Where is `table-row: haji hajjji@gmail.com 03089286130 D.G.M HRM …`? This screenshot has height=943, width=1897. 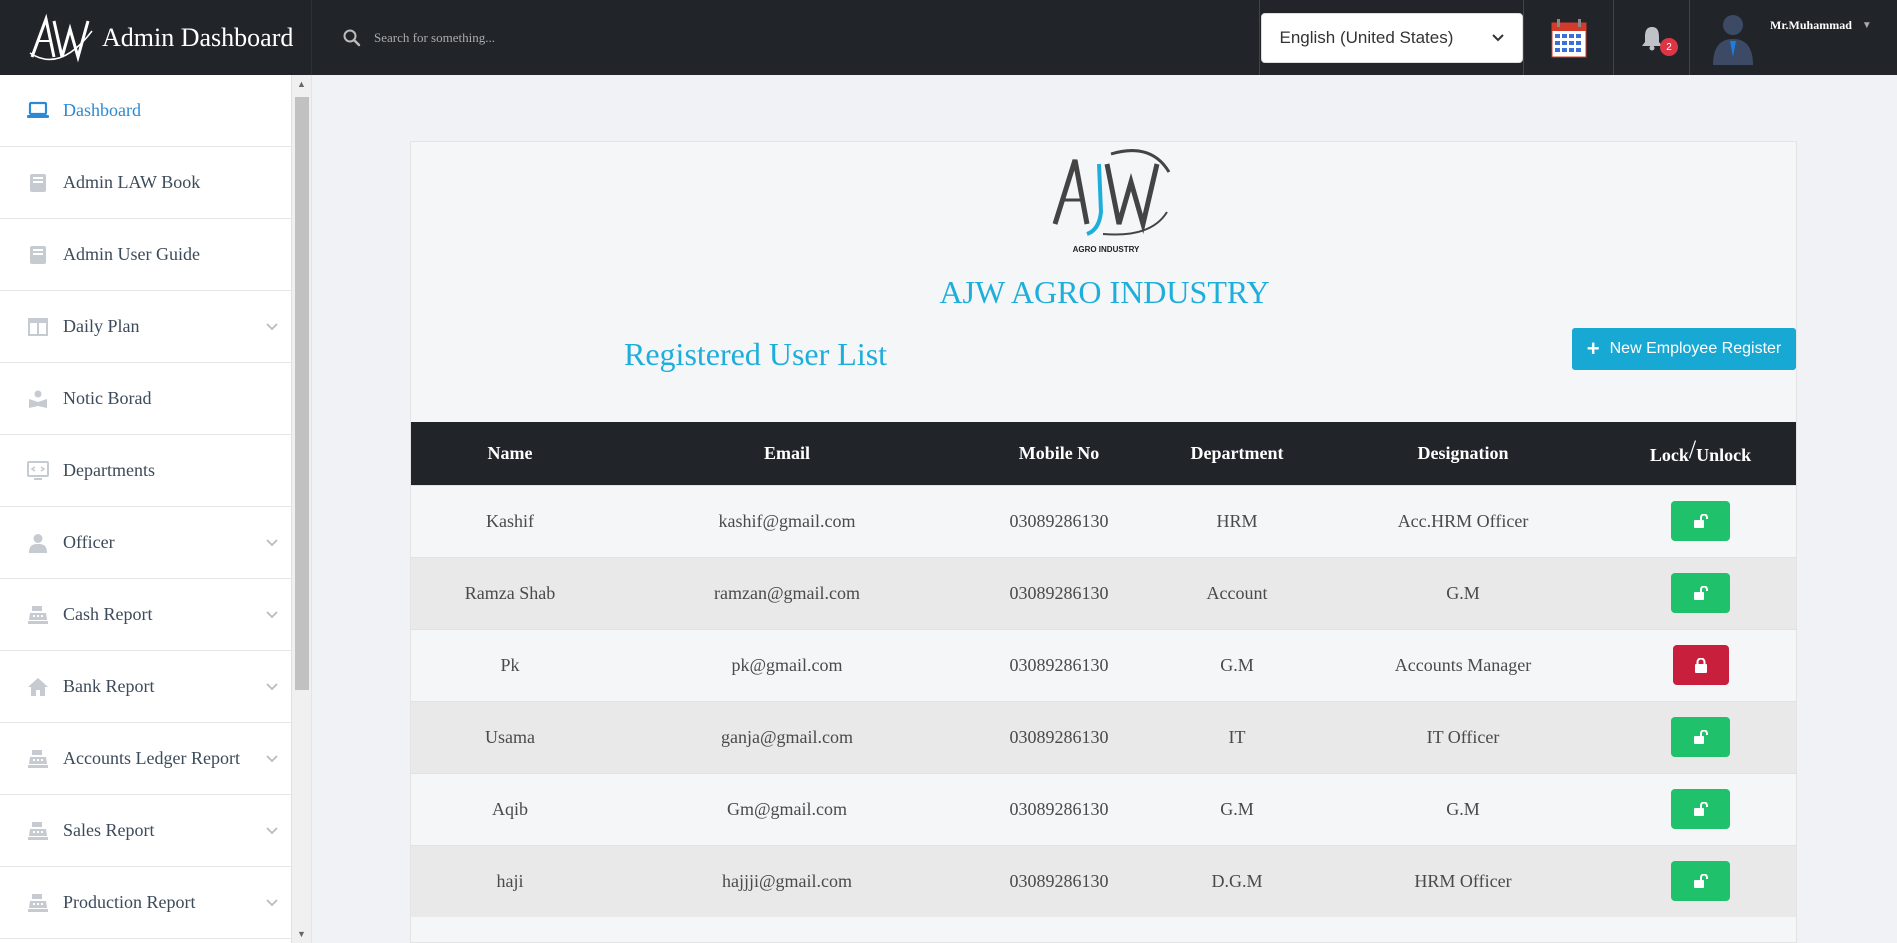
table-row: haji hajjji@gmail.com 03089286130 D.G.M HRM … is located at coordinates (1103, 880).